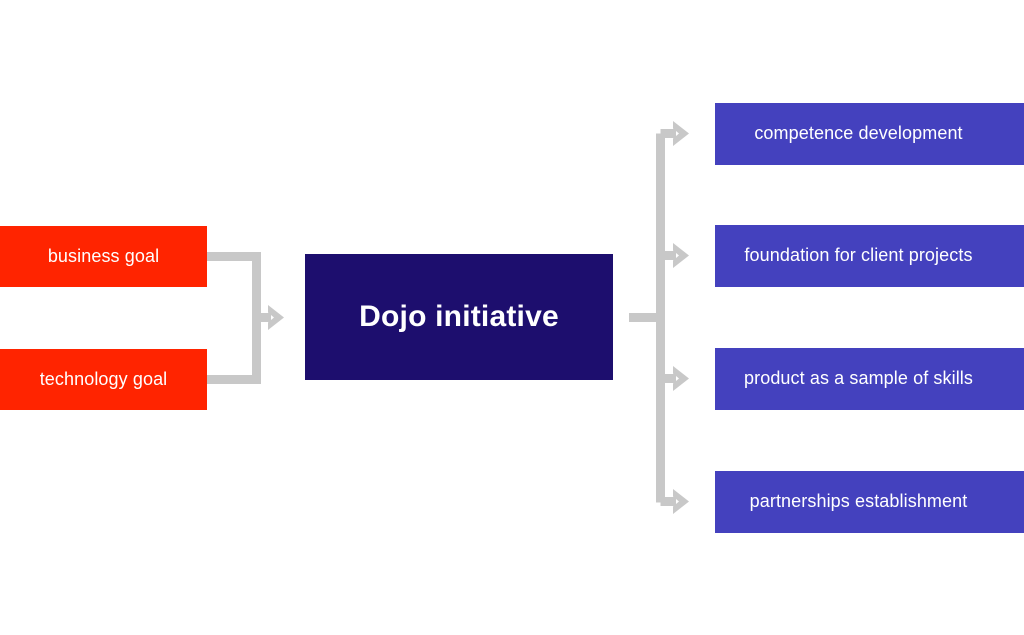 The width and height of the screenshot is (1024, 635). Describe the element at coordinates (276, 317) in the screenshot. I see `arrowhead-icon-to-center` at that location.